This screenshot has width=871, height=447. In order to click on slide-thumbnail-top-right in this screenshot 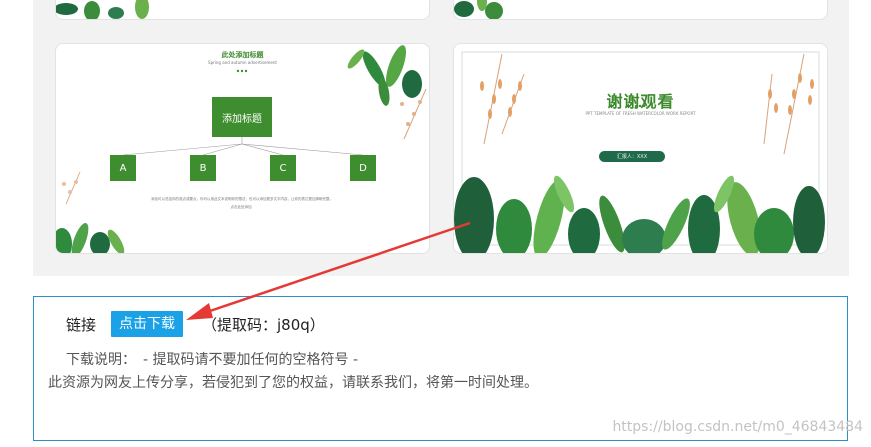, I will do `click(640, 10)`.